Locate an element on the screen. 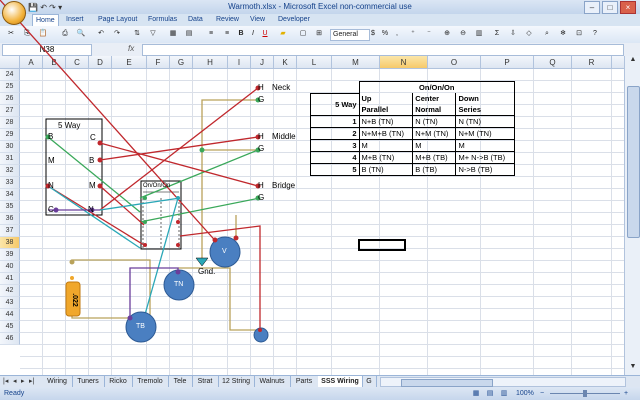  table-row: 2 N+M+B (TN) N+M (TN) N+M (TN) is located at coordinates (412, 133).